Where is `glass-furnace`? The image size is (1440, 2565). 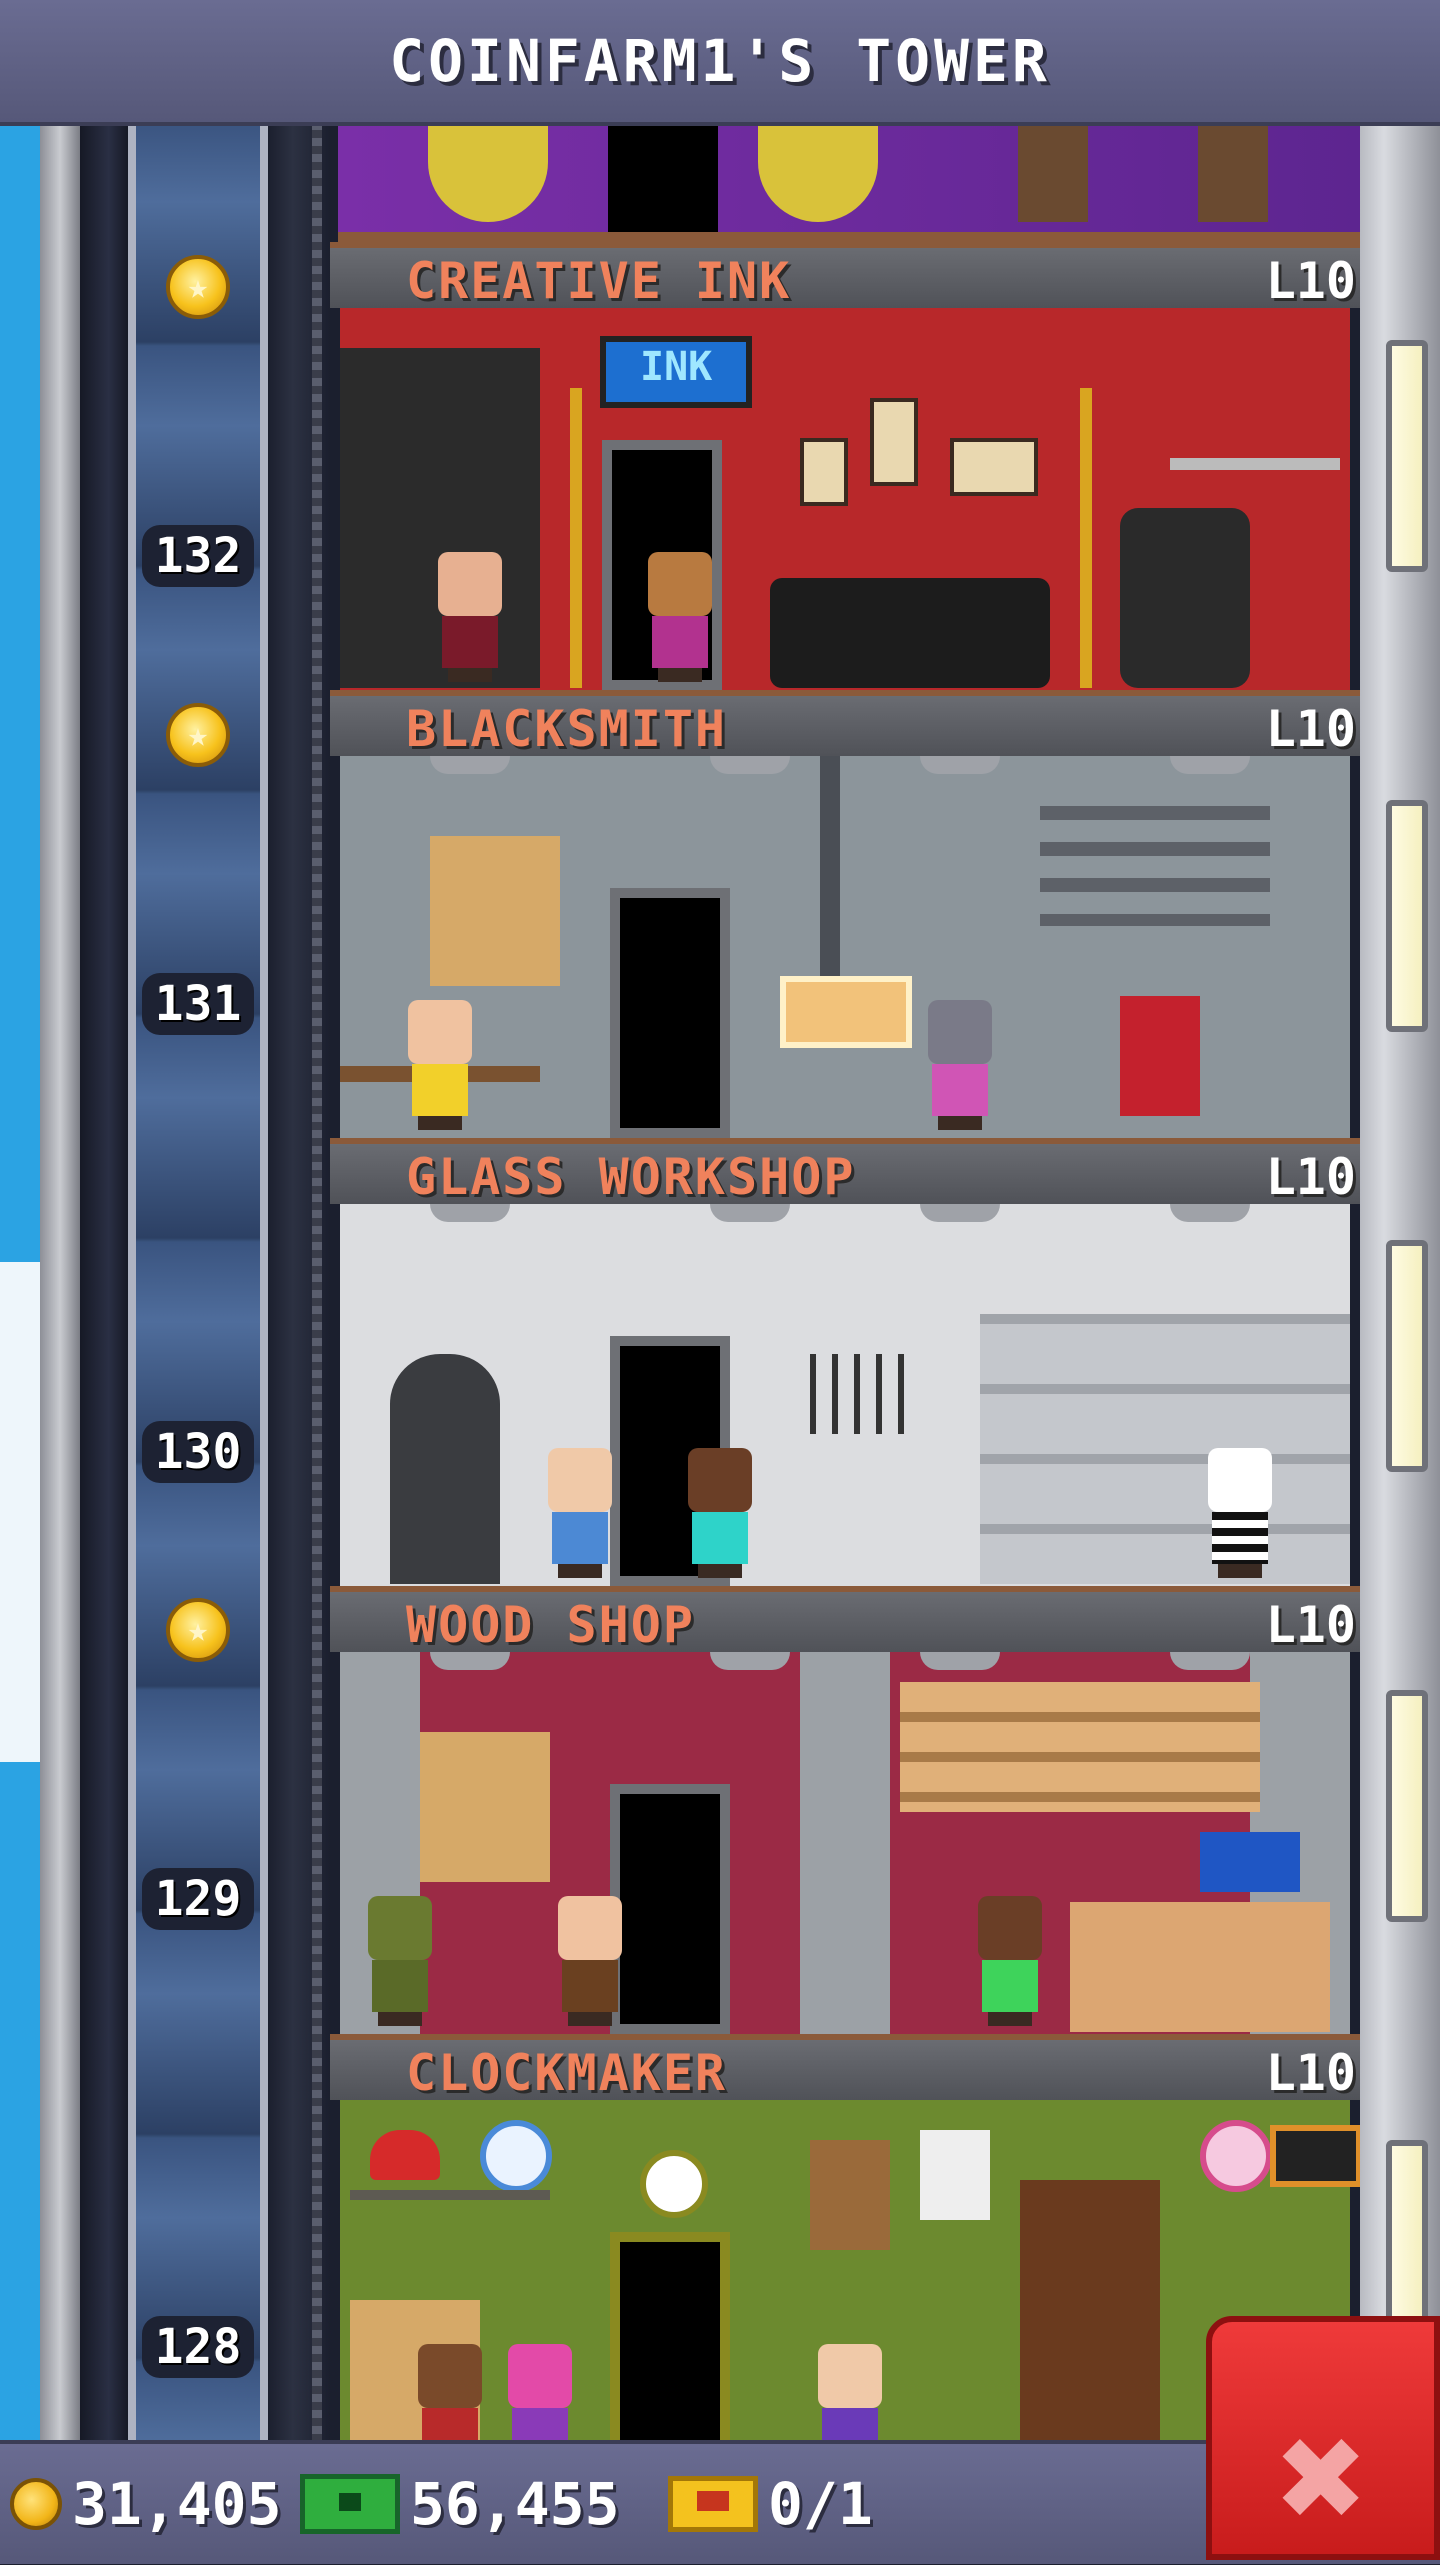
glass-furnace is located at coordinates (445, 1469).